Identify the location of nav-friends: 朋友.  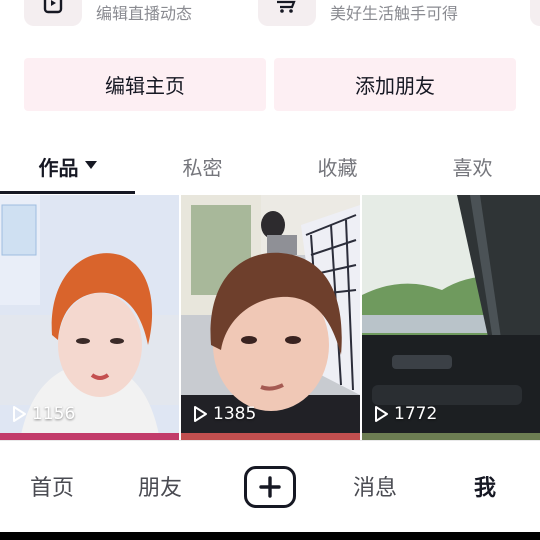
(160, 489).